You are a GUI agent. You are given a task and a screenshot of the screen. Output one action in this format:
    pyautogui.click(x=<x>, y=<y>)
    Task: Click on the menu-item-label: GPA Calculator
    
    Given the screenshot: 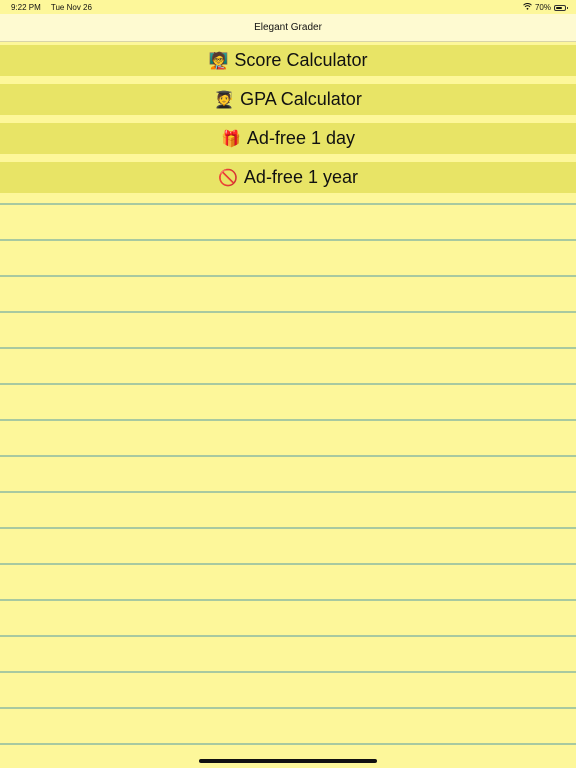 What is the action you would take?
    pyautogui.click(x=301, y=99)
    